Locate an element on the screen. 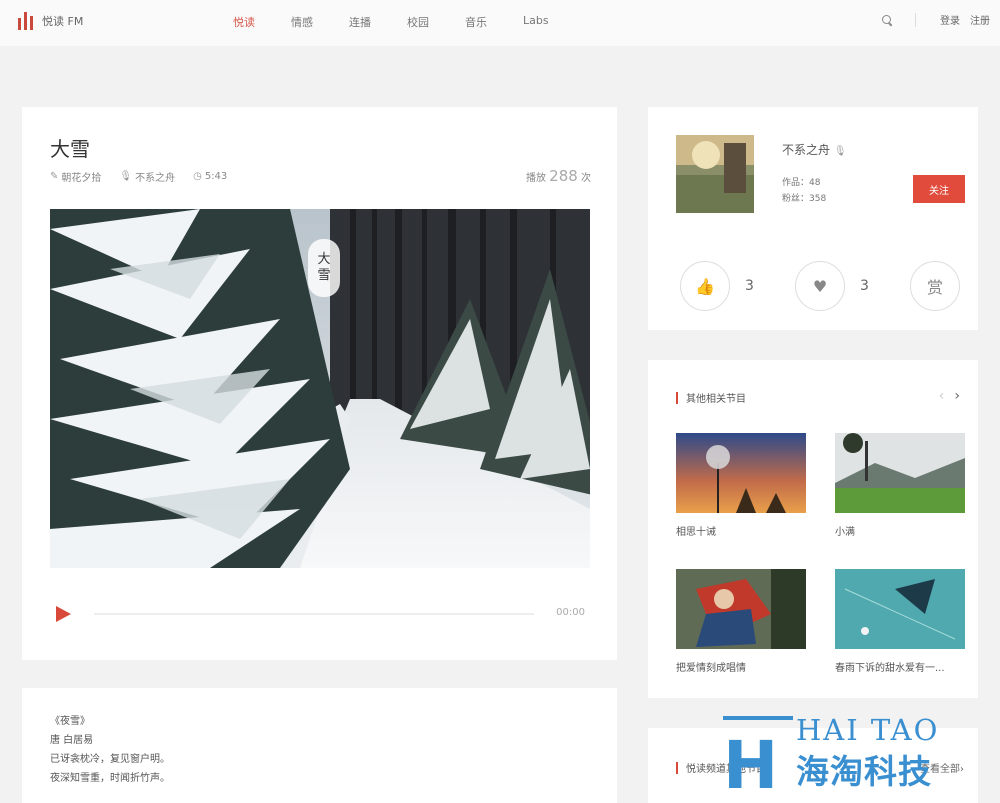 Image resolution: width=1000 pixels, height=803 pixels. play-count-suffix: 次 is located at coordinates (586, 178).